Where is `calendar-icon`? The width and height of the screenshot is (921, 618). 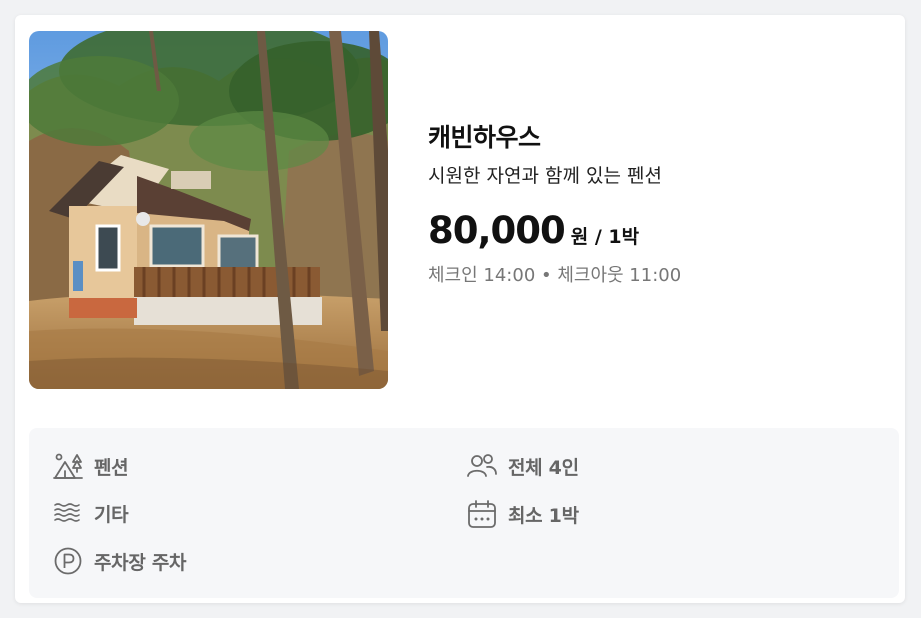 calendar-icon is located at coordinates (482, 514).